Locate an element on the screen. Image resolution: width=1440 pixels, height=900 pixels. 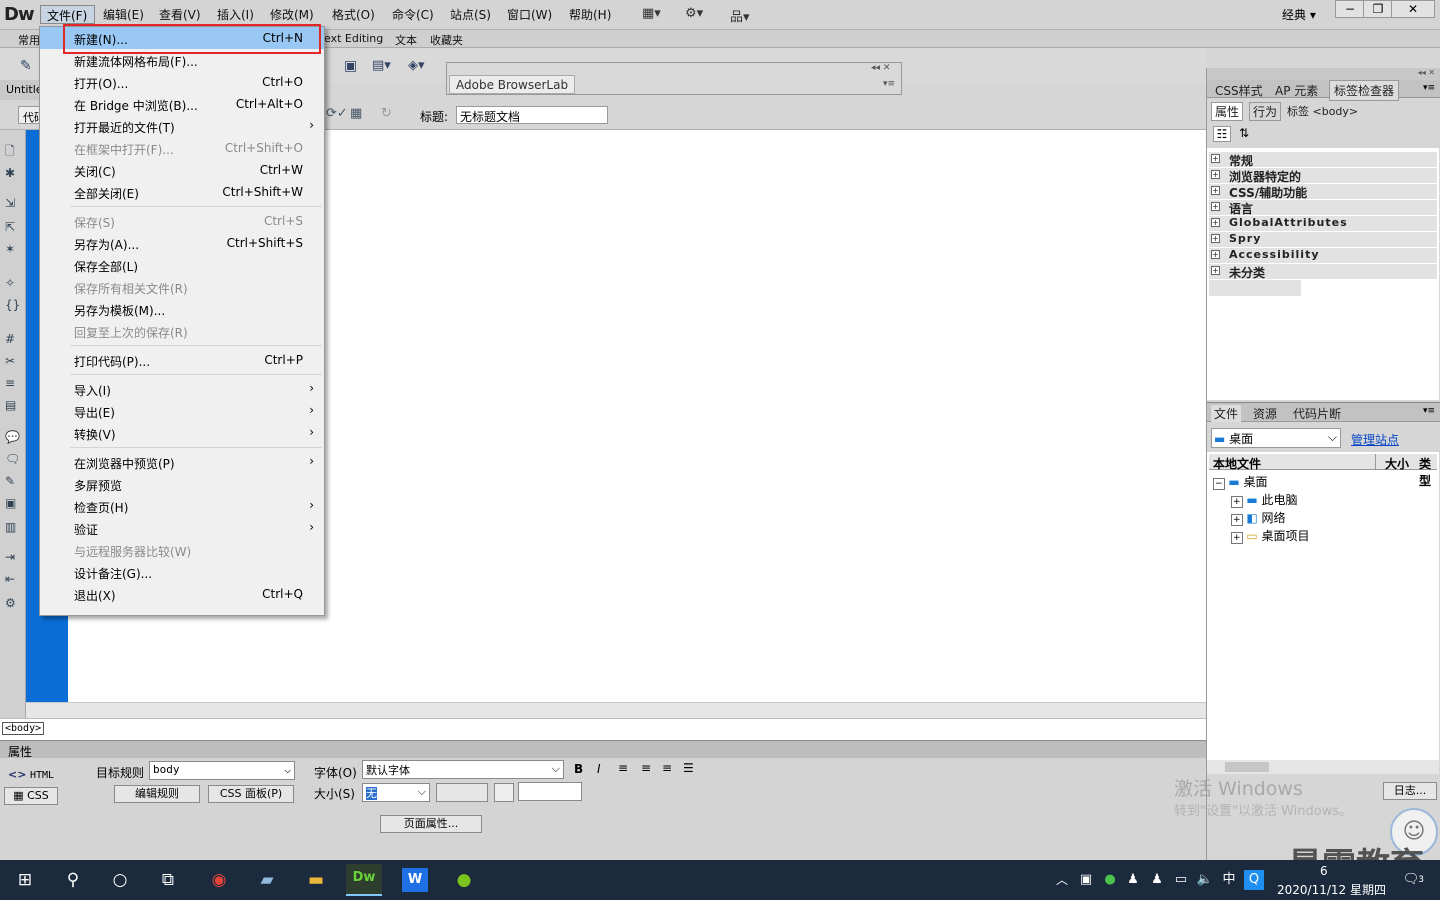
file-menu-item: 在浏览器中预览(P) › is located at coordinates (182, 462).